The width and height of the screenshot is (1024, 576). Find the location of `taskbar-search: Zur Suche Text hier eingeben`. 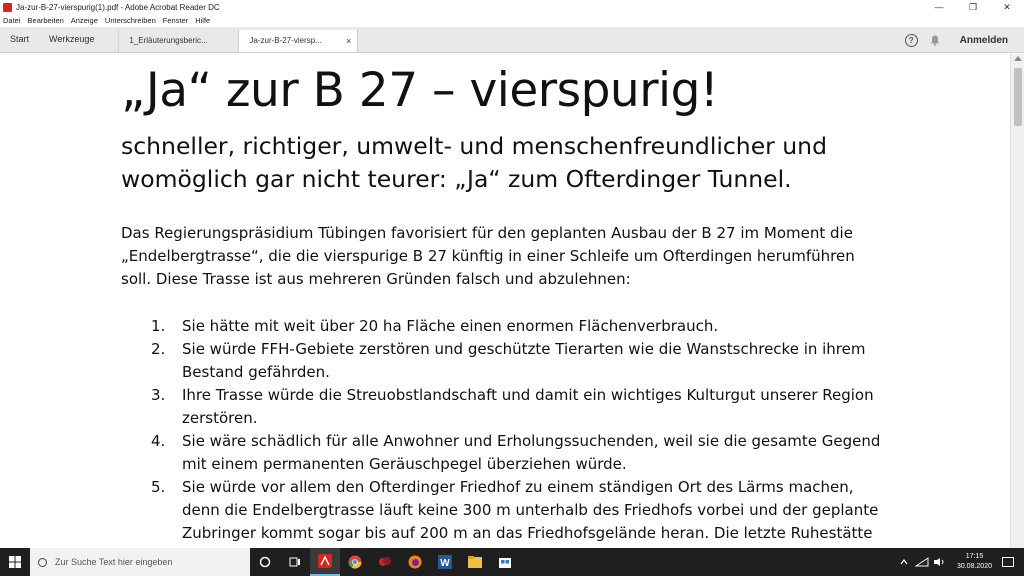

taskbar-search: Zur Suche Text hier eingeben is located at coordinates (140, 562).